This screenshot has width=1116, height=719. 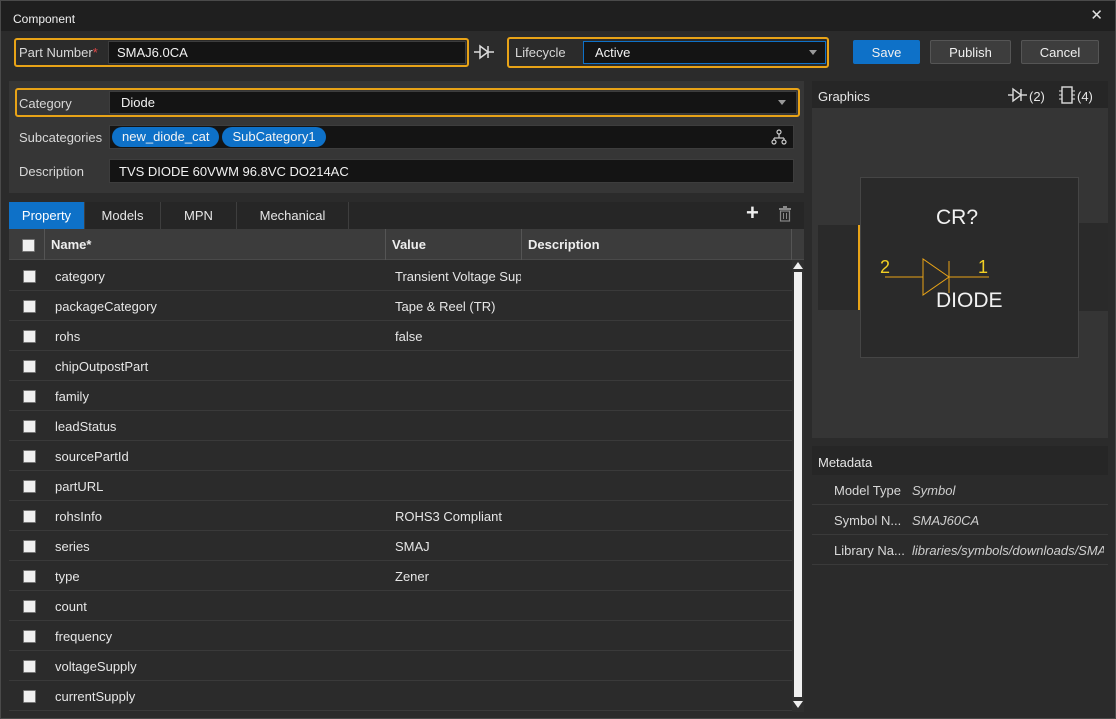 What do you see at coordinates (274, 137) in the screenshot?
I see `subcategory-chip: SubCategory1` at bounding box center [274, 137].